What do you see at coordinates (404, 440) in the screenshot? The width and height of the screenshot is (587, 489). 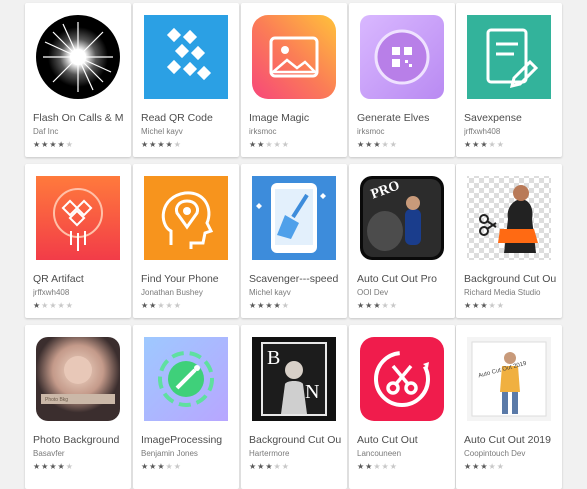 I see `app-title: Auto Cut Out` at bounding box center [404, 440].